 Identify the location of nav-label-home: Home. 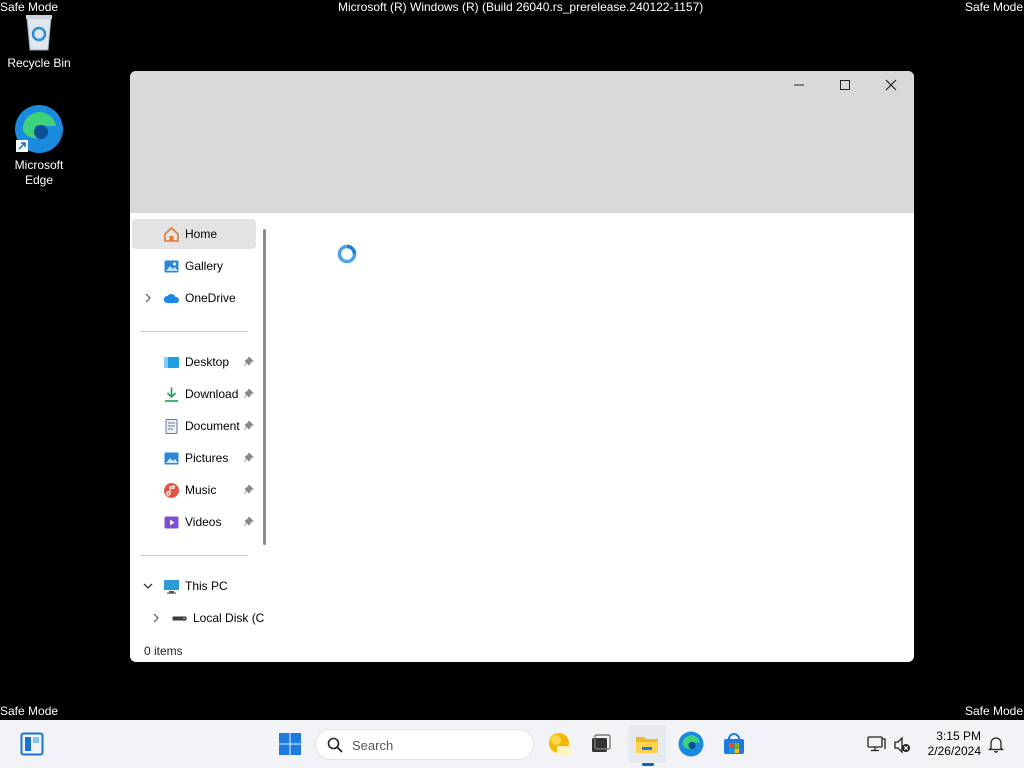
(201, 234).